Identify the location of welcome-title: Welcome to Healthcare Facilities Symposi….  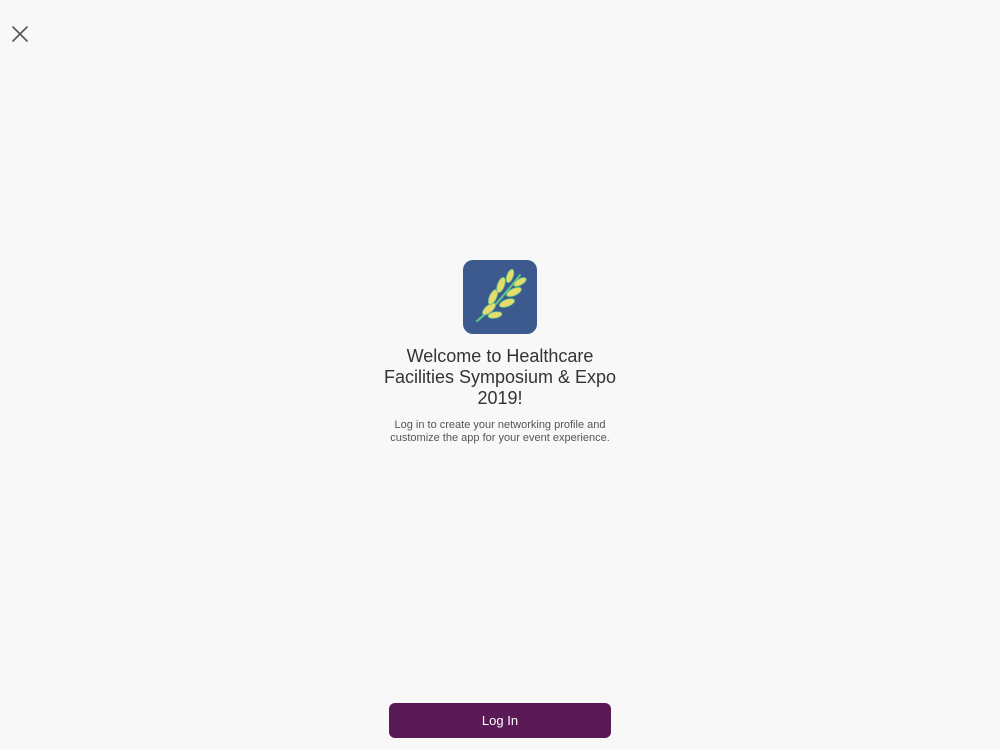
(500, 377).